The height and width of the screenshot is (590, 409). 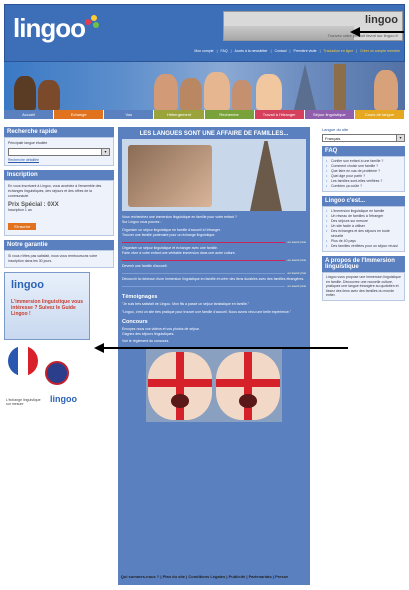 I want to click on hero-image, so click(x=214, y=175).